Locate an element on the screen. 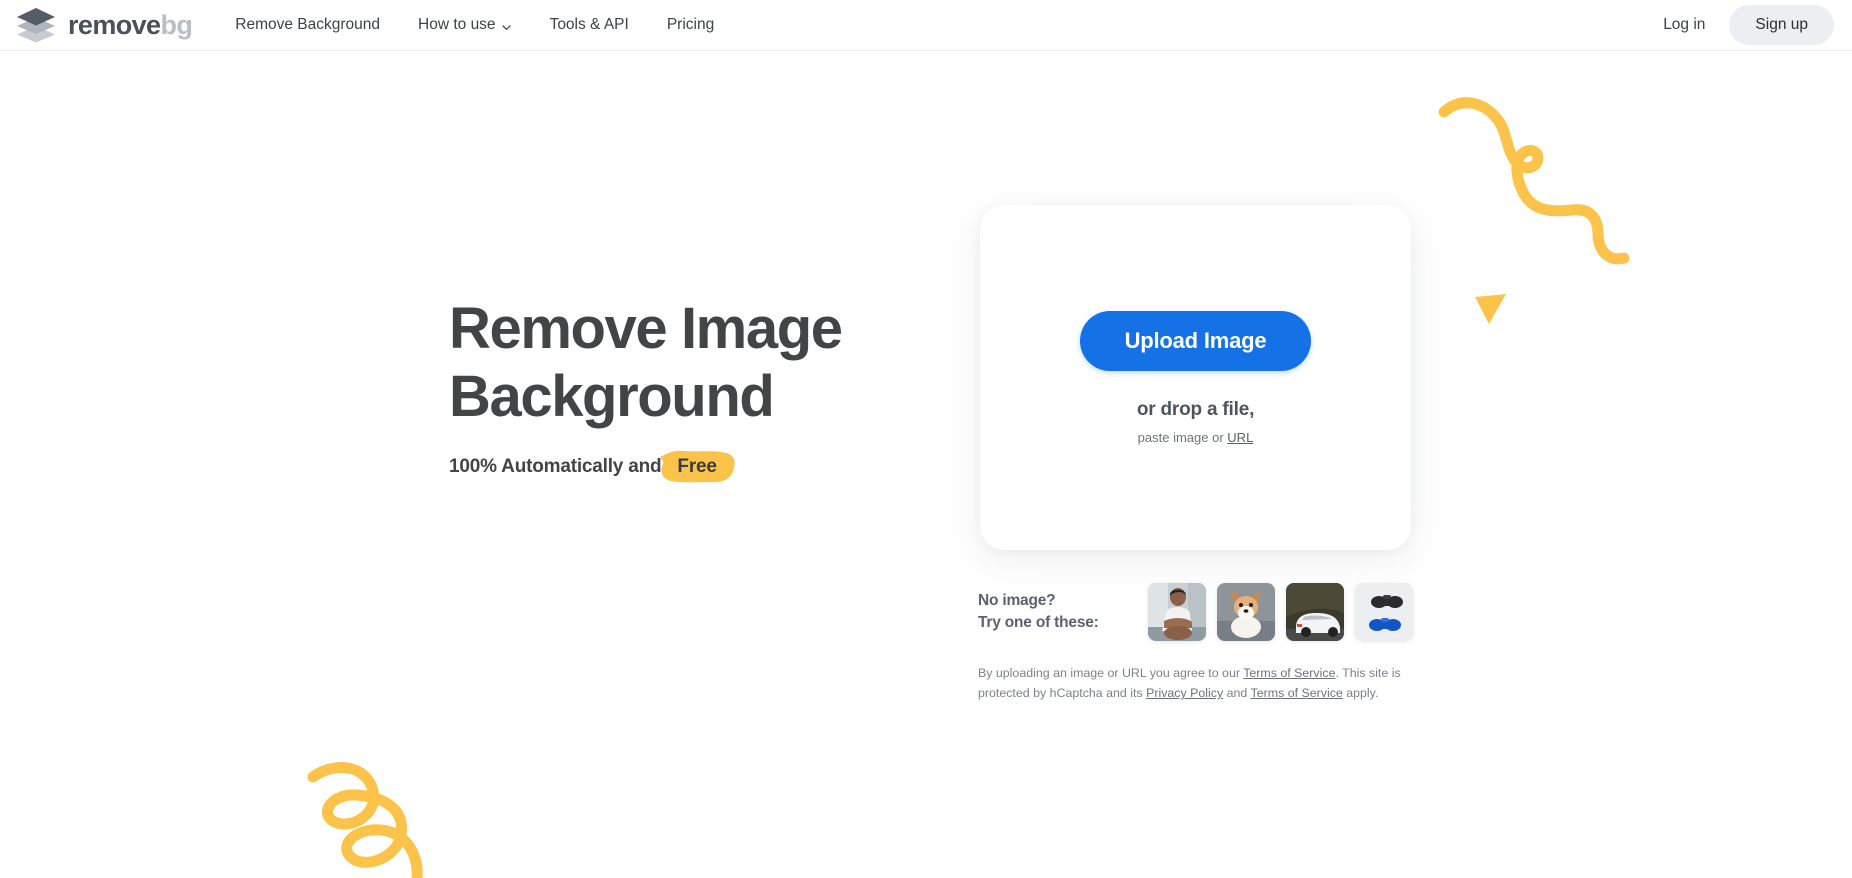 This screenshot has width=1852, height=878. highlight-label: Free is located at coordinates (697, 466).